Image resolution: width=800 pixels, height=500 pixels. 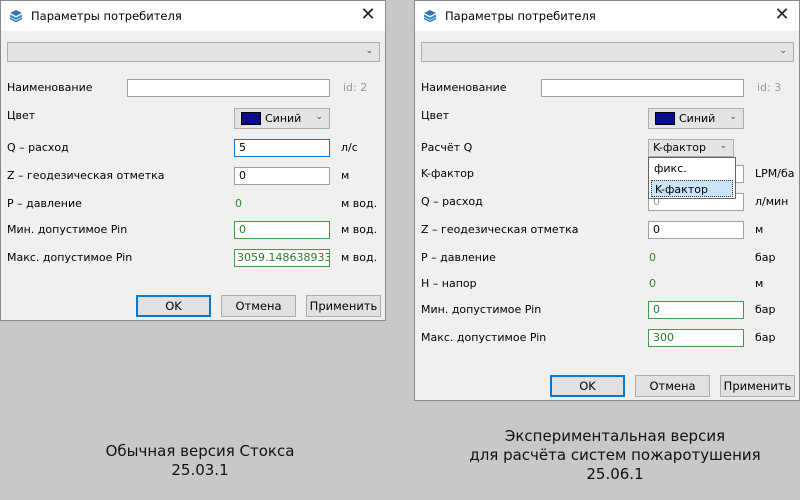 I want to click on right-caption-version: 25.06.1, so click(x=615, y=474).